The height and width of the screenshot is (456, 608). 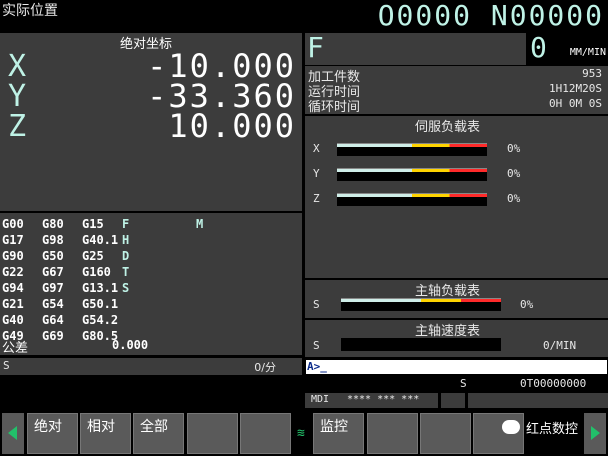 What do you see at coordinates (15, 348) in the screenshot?
I see `tolerance-label: 公差` at bounding box center [15, 348].